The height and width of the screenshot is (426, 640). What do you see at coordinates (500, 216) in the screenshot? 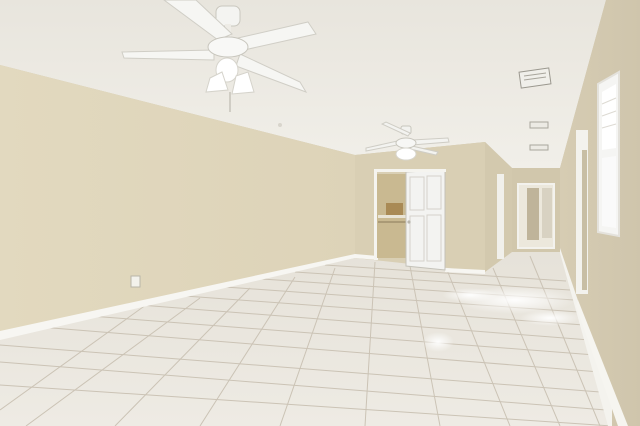
I see `hall-door-side` at bounding box center [500, 216].